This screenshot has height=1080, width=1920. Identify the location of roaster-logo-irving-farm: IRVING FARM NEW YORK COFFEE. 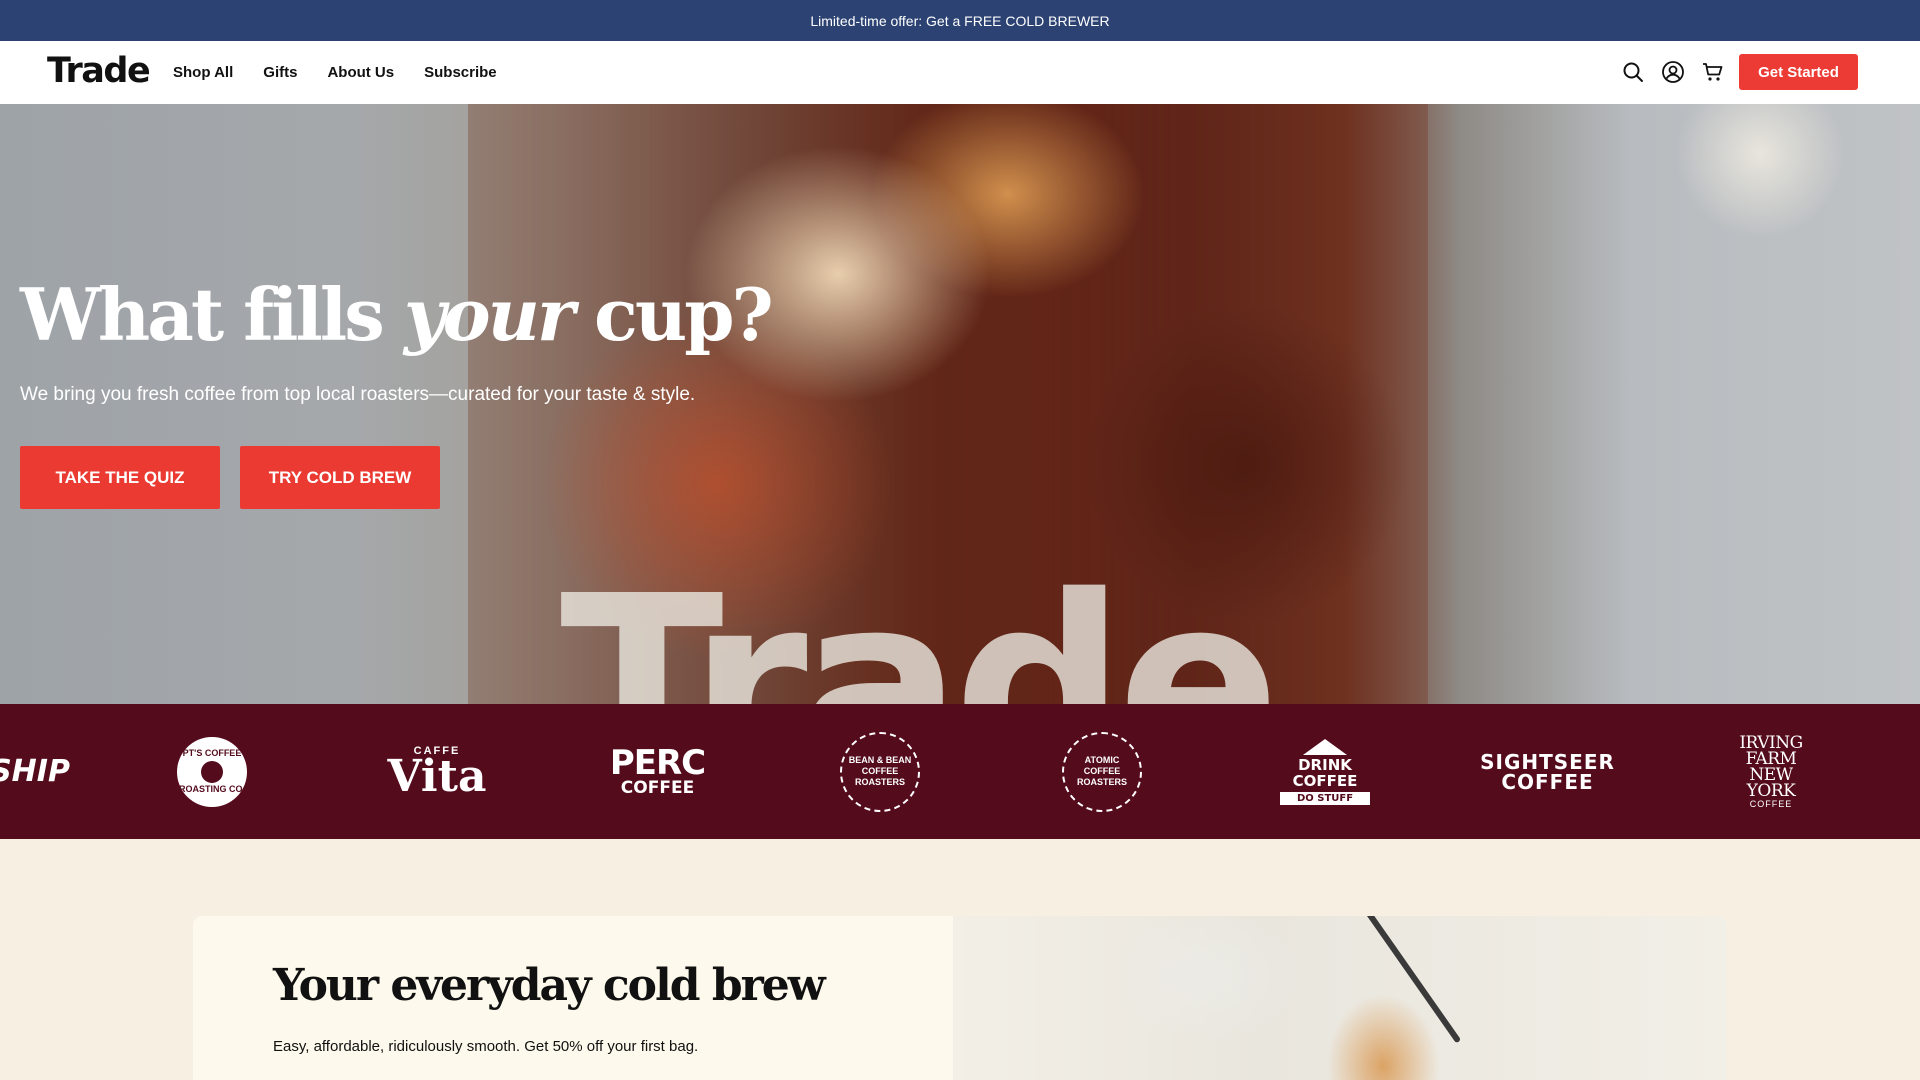
(1771, 771).